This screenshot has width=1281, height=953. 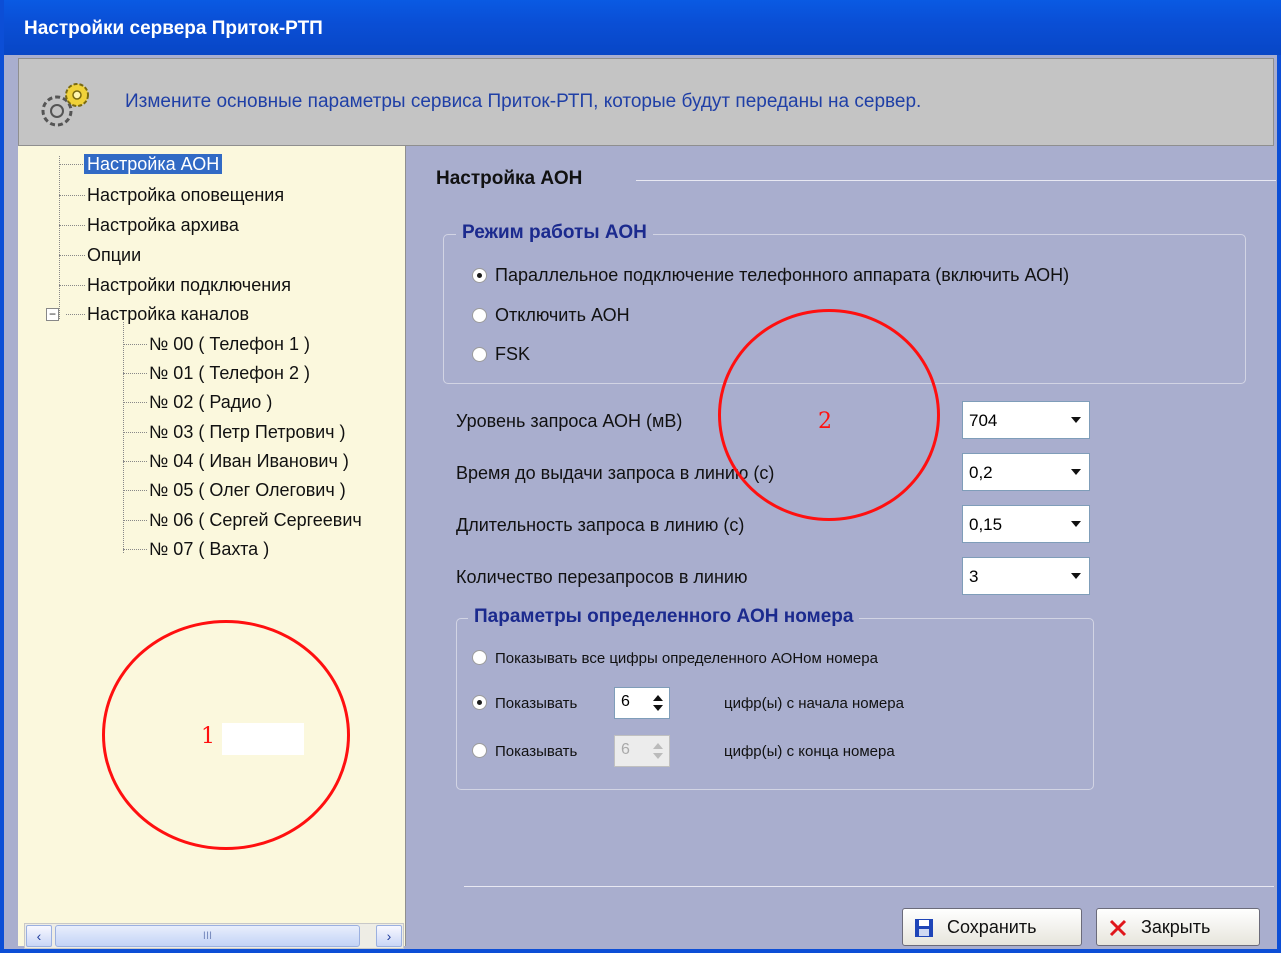 I want to click on tree-item-channel-02: № 02 ( Радио ), so click(x=210, y=402).